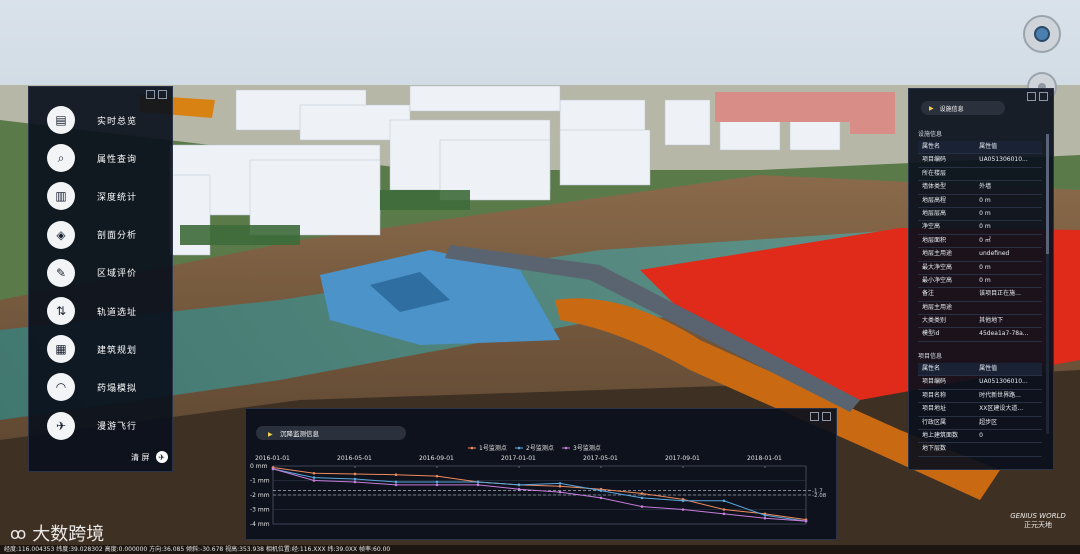 The height and width of the screenshot is (554, 1080). I want to click on menu-item-4: ◈ 剖面分析, so click(107, 235).